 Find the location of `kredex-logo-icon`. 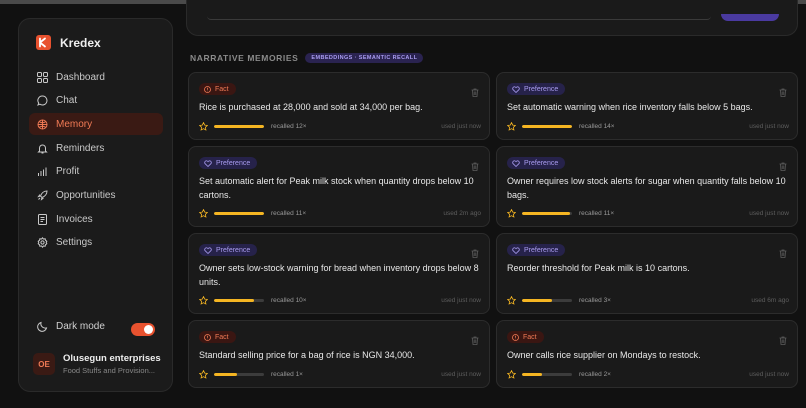

kredex-logo-icon is located at coordinates (43, 42).